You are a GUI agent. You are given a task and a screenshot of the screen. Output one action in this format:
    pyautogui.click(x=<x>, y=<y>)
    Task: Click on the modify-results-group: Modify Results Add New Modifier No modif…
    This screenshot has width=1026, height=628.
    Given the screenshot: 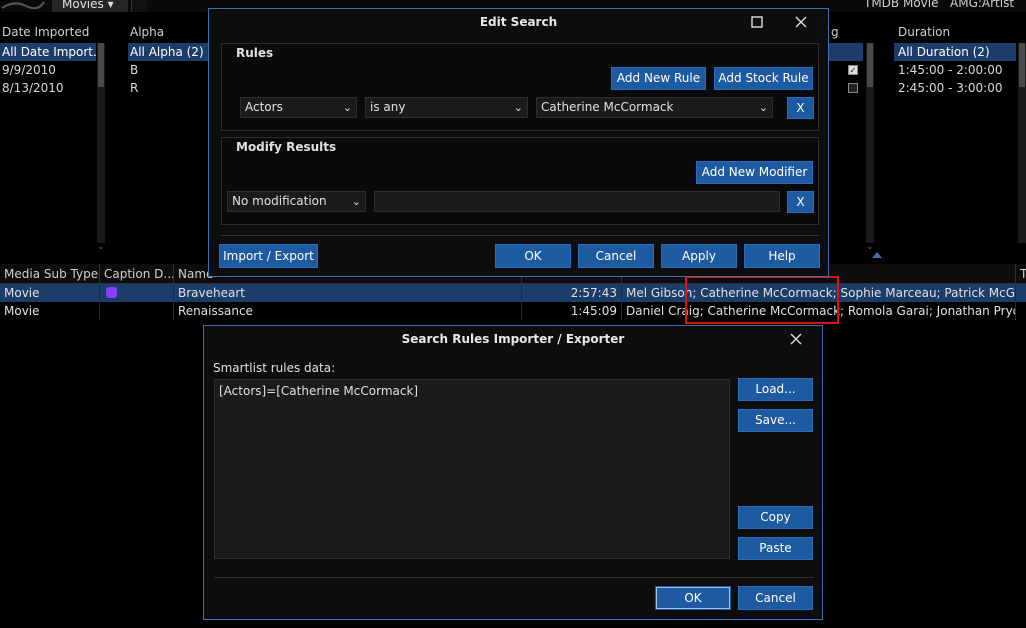 What is the action you would take?
    pyautogui.click(x=520, y=181)
    